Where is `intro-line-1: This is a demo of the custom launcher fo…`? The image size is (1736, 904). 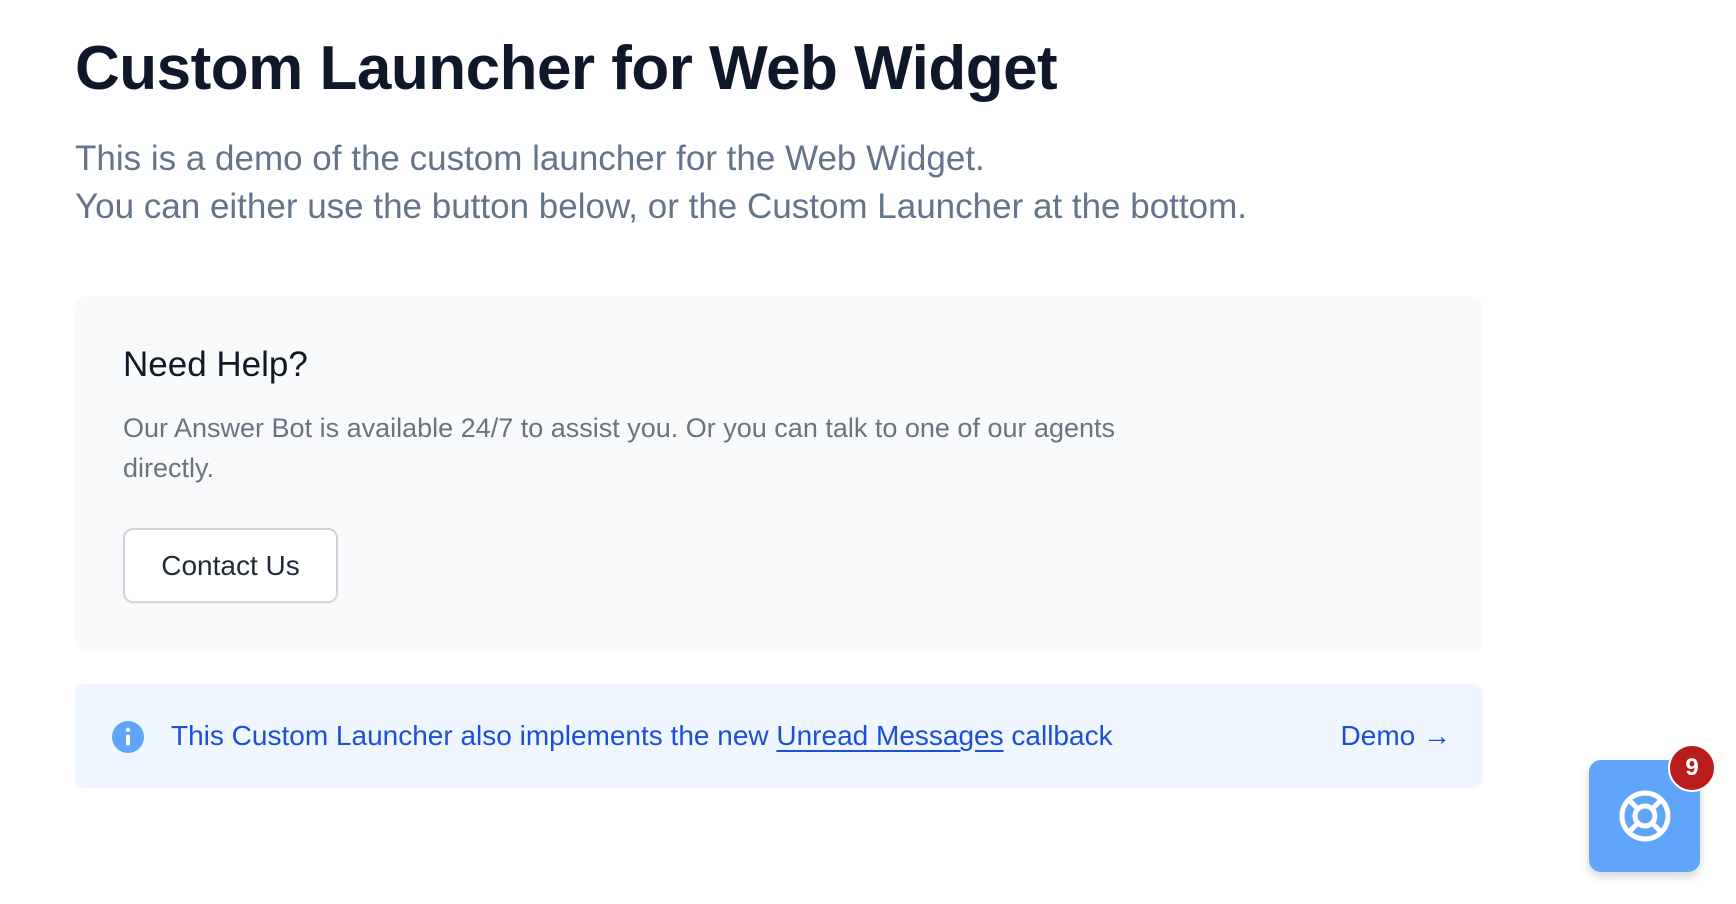
intro-line-1: This is a demo of the custom launcher fo… is located at coordinates (530, 158).